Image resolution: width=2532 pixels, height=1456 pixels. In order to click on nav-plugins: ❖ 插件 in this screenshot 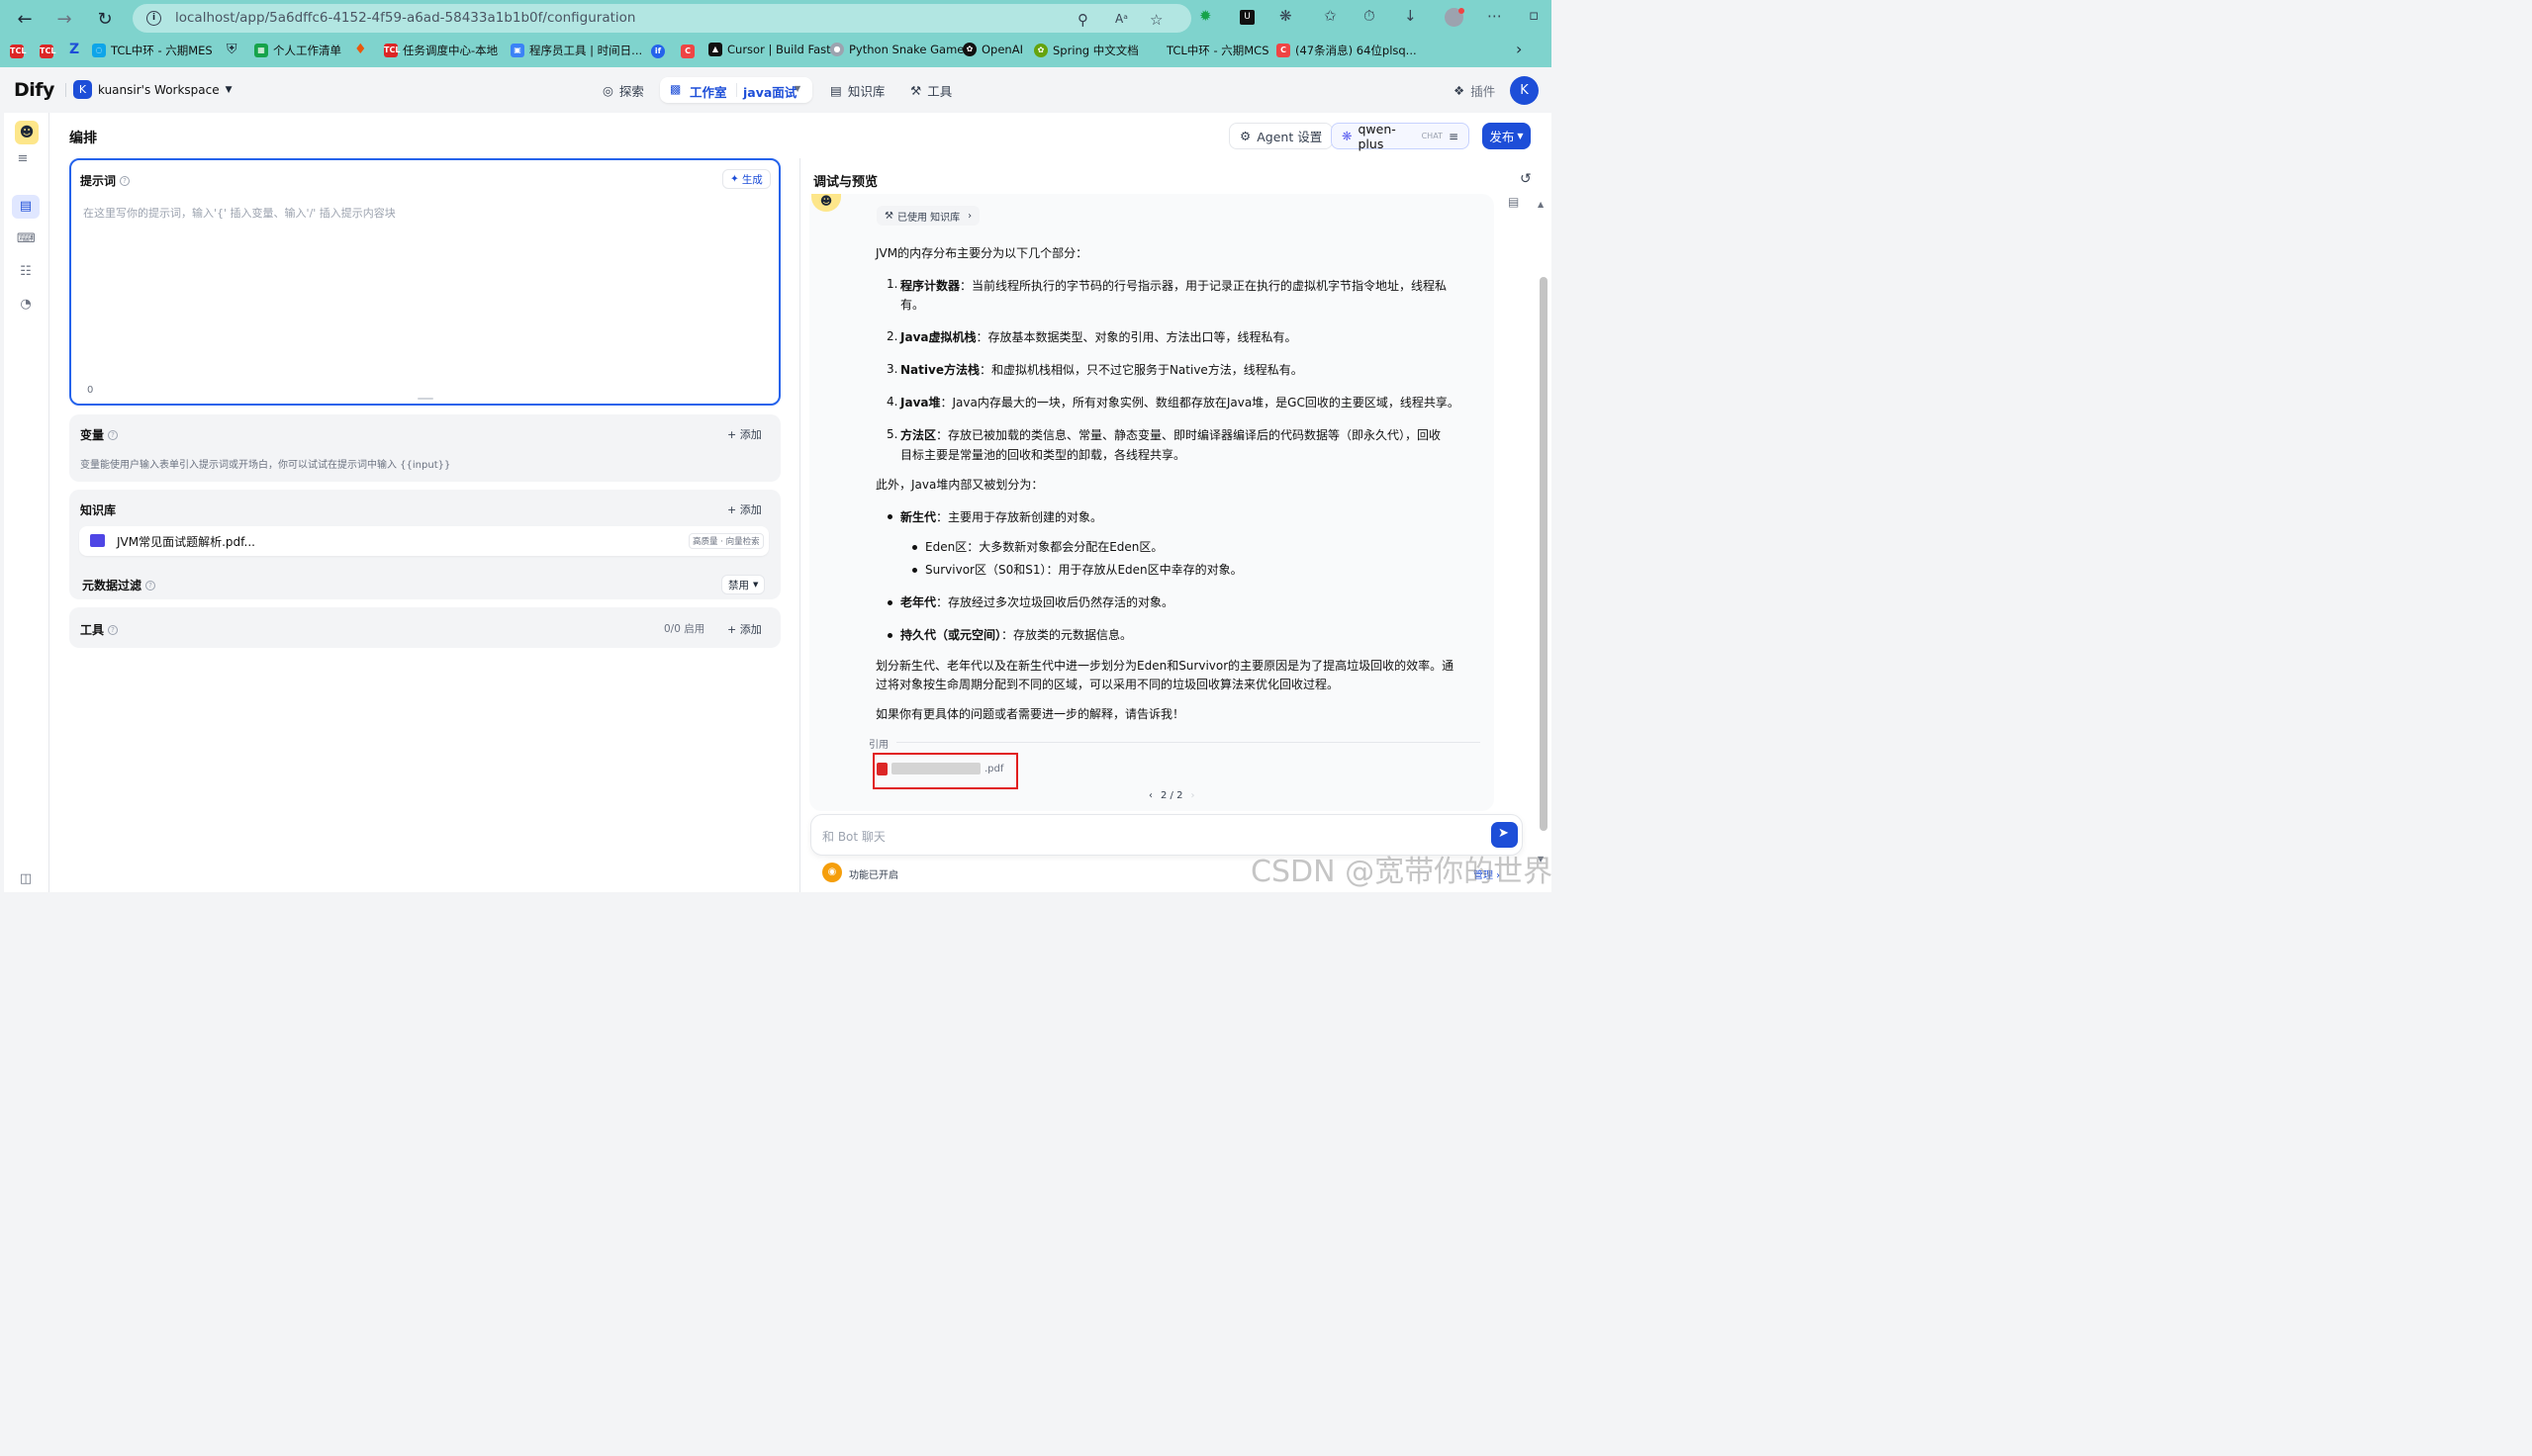, I will do `click(1474, 90)`.